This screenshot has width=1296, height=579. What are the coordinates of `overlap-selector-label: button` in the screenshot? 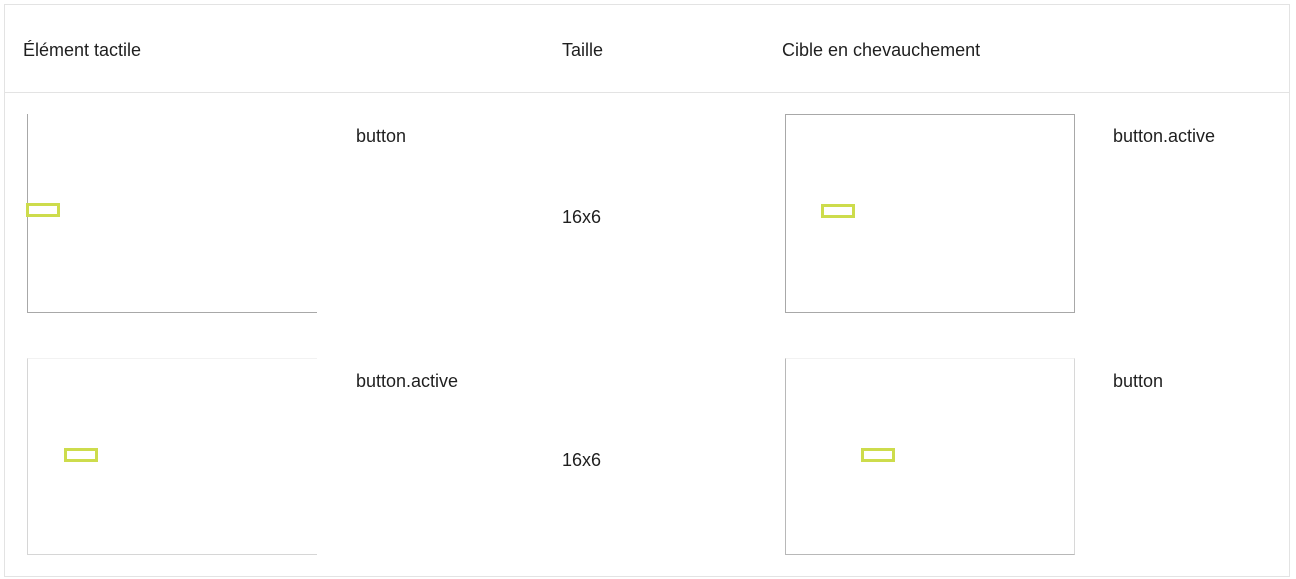 It's located at (1138, 381).